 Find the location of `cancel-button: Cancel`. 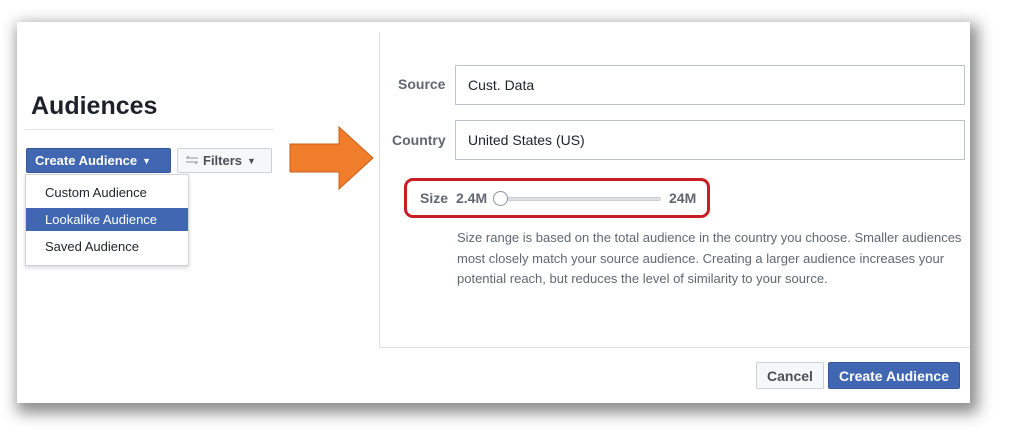

cancel-button: Cancel is located at coordinates (790, 375).